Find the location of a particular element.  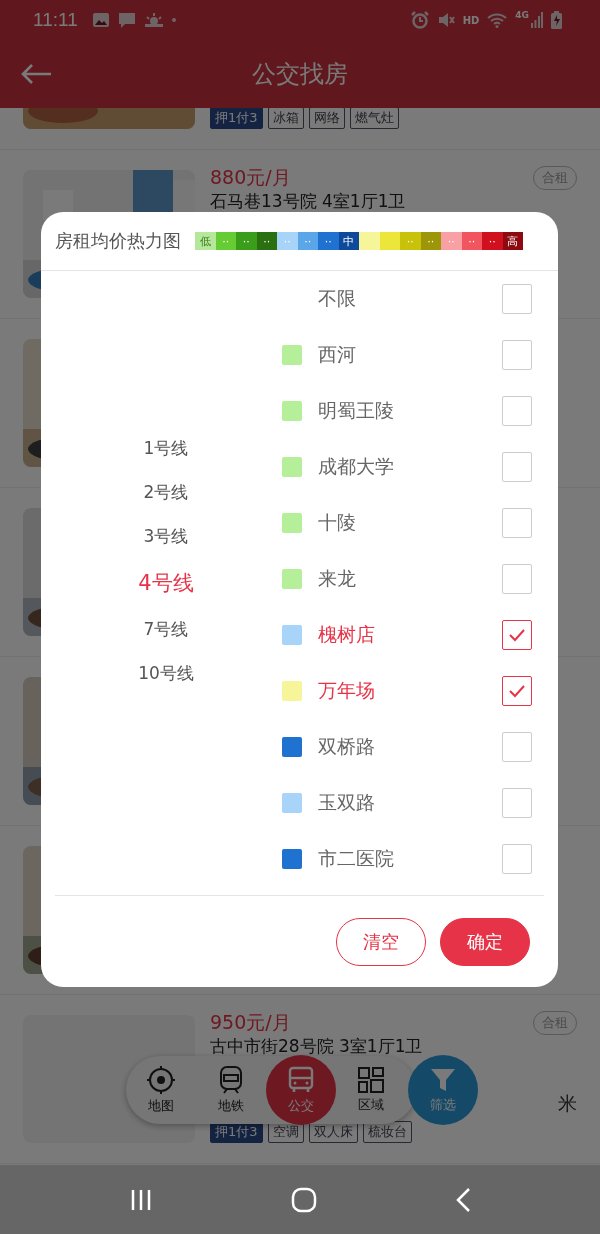

target-icon is located at coordinates (161, 1080).